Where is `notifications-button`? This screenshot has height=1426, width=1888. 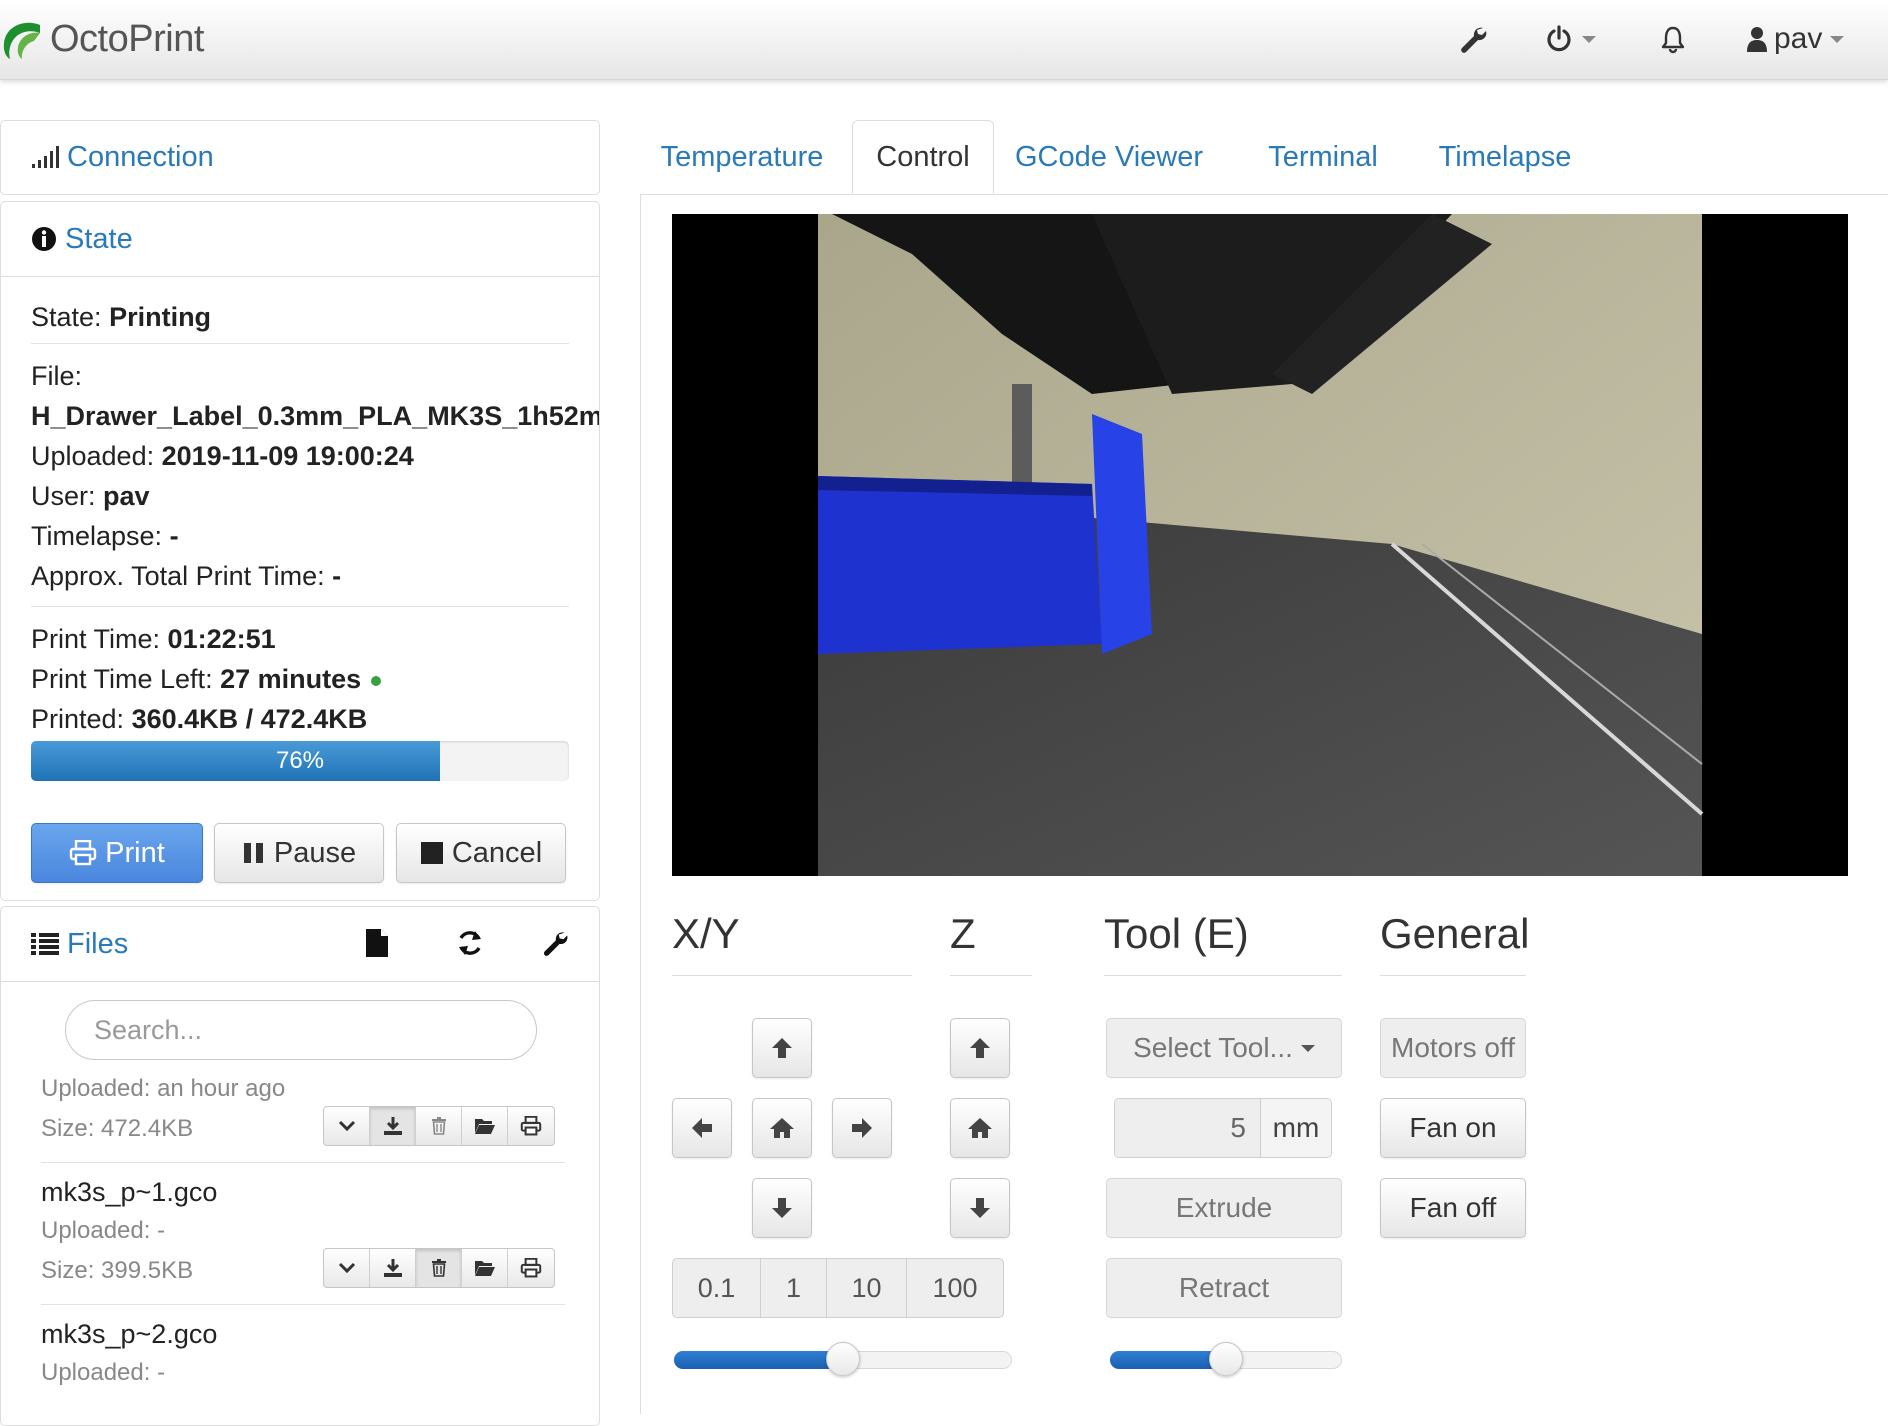 notifications-button is located at coordinates (1673, 39).